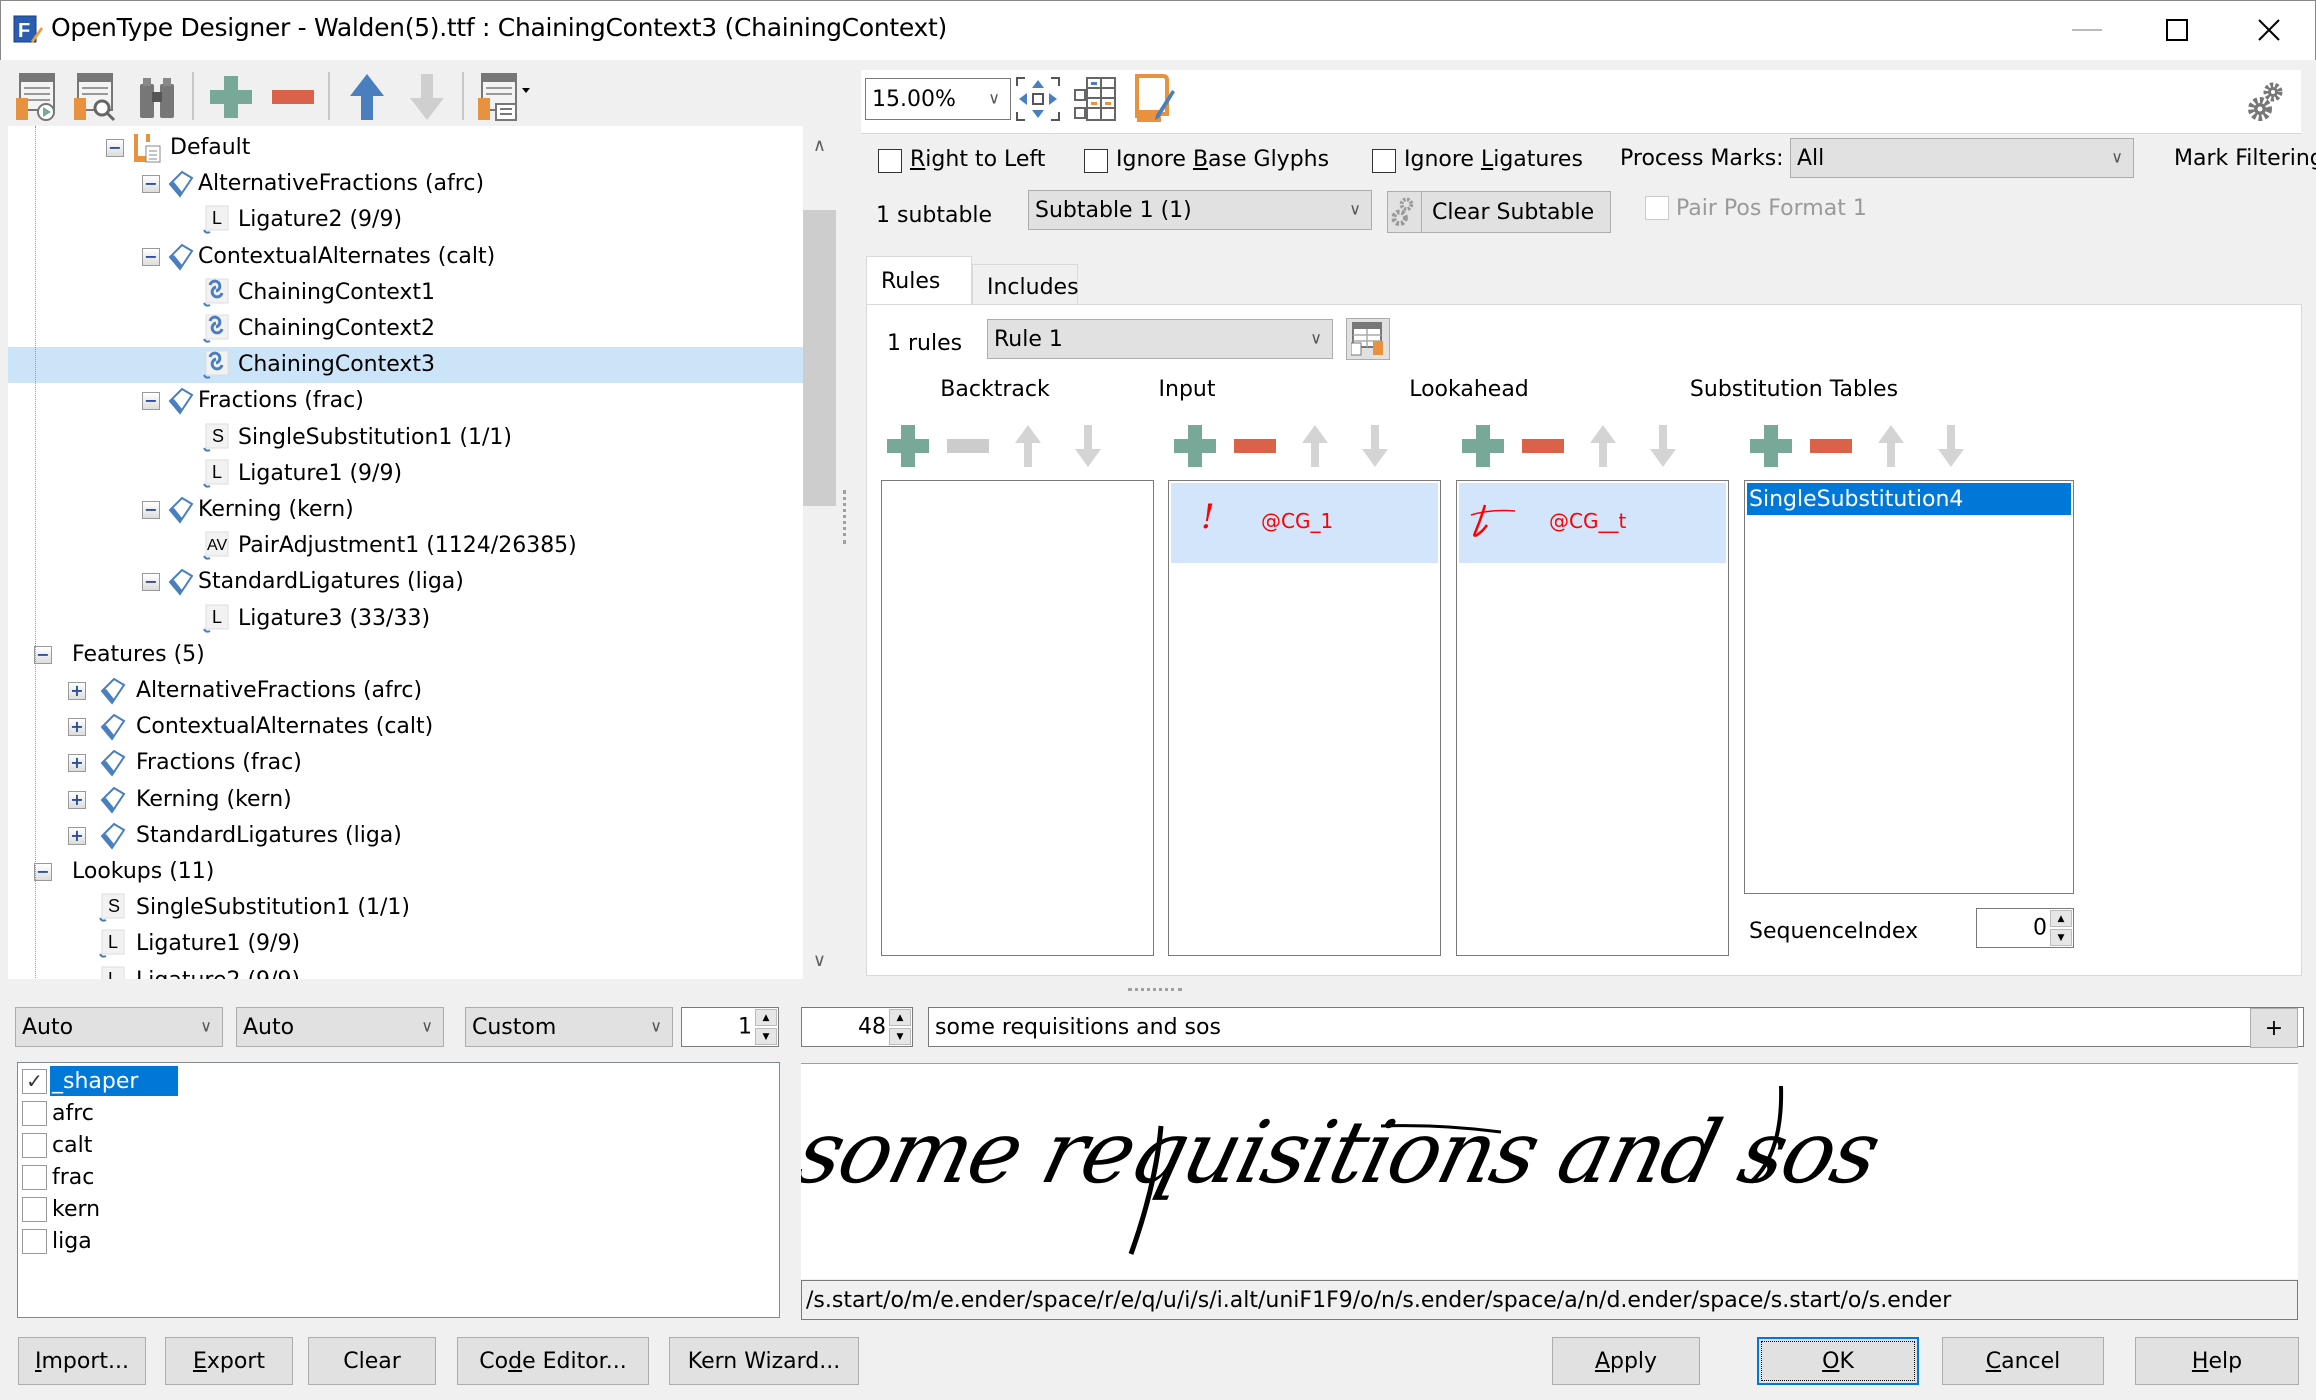 The width and height of the screenshot is (2316, 1400). I want to click on feature-list-item: liga, so click(59, 1241).